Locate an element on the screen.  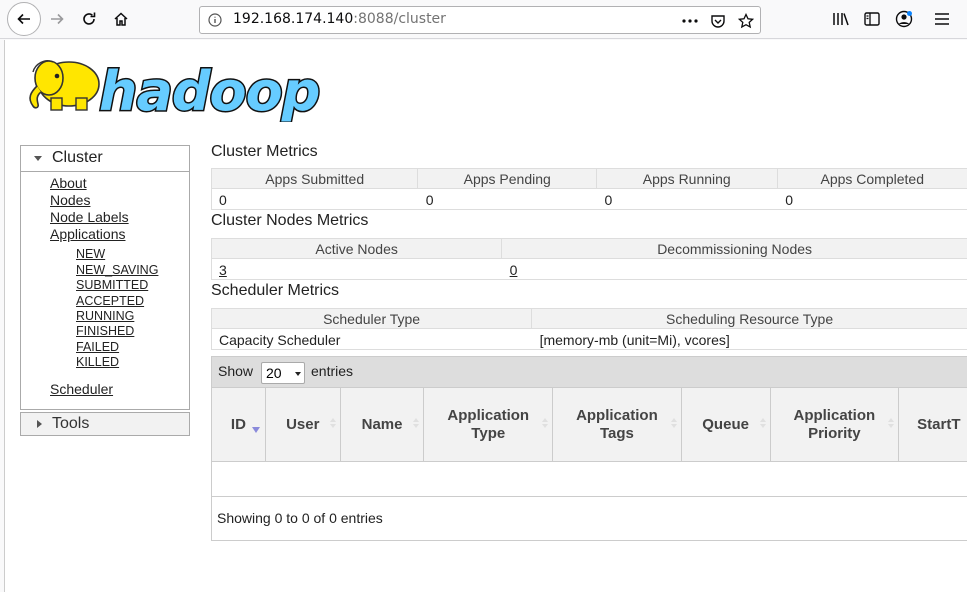
address-bar: 192.168.174.140:8088/cluster is located at coordinates (480, 20).